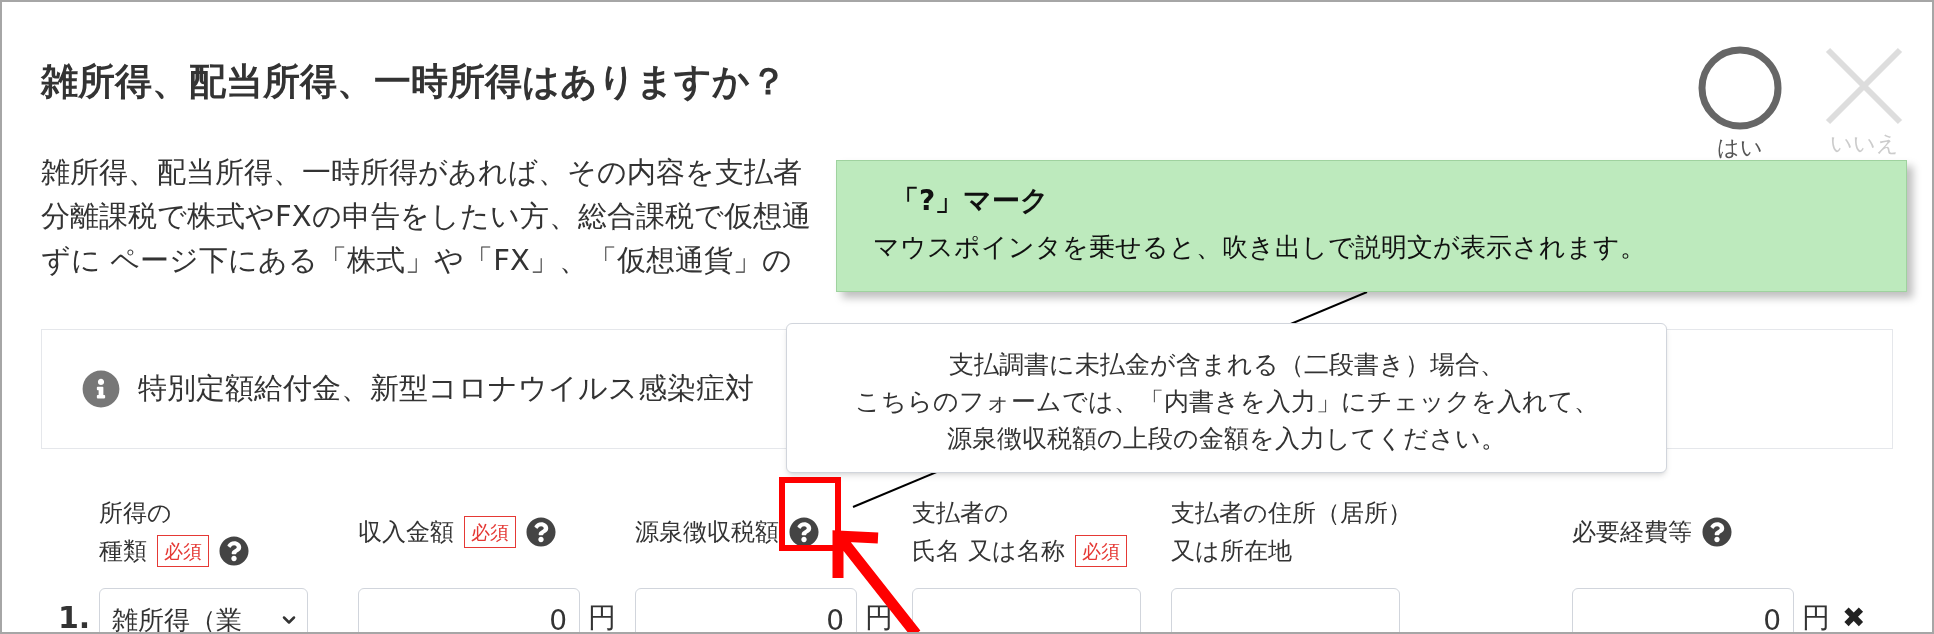 This screenshot has width=1934, height=634. Describe the element at coordinates (707, 532) in the screenshot. I see `column-header: 源泉徴収税額` at that location.